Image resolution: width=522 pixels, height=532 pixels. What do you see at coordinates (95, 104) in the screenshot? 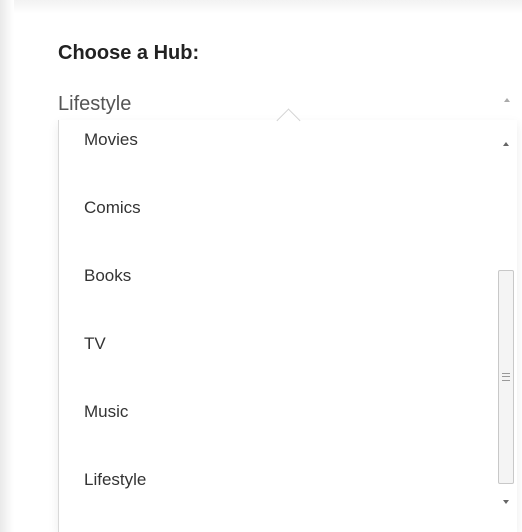
I see `hub-select-value: Lifestyle` at bounding box center [95, 104].